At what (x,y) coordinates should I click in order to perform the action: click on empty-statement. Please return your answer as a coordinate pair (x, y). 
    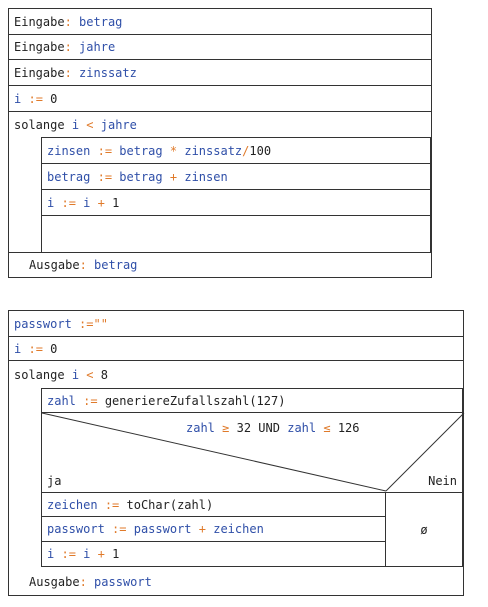
    Looking at the image, I should click on (236, 234).